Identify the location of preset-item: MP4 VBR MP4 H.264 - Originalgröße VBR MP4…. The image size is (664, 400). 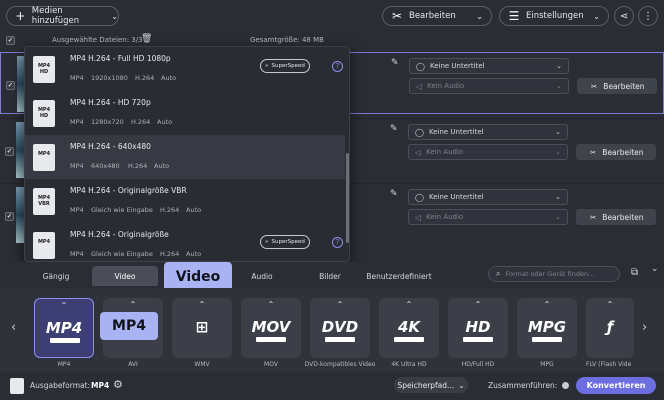
(185, 201).